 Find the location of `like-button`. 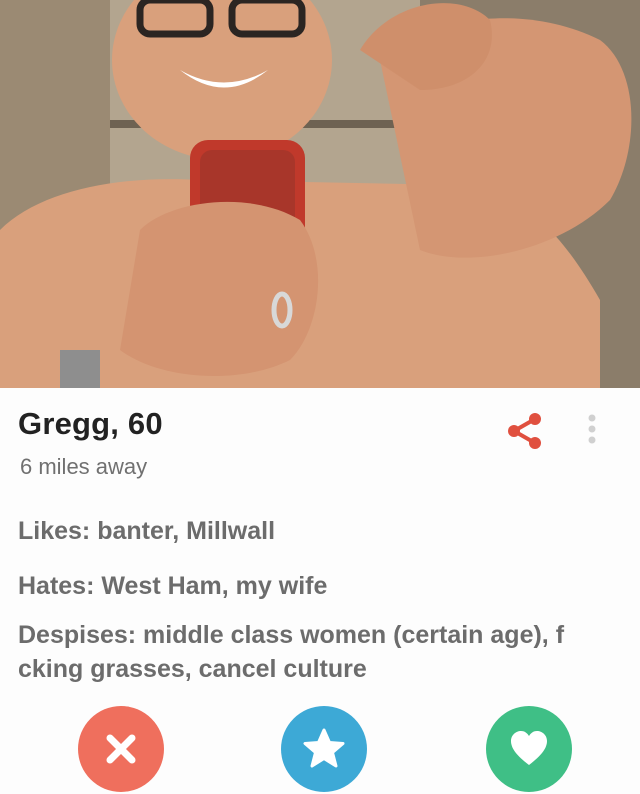

like-button is located at coordinates (529, 749).